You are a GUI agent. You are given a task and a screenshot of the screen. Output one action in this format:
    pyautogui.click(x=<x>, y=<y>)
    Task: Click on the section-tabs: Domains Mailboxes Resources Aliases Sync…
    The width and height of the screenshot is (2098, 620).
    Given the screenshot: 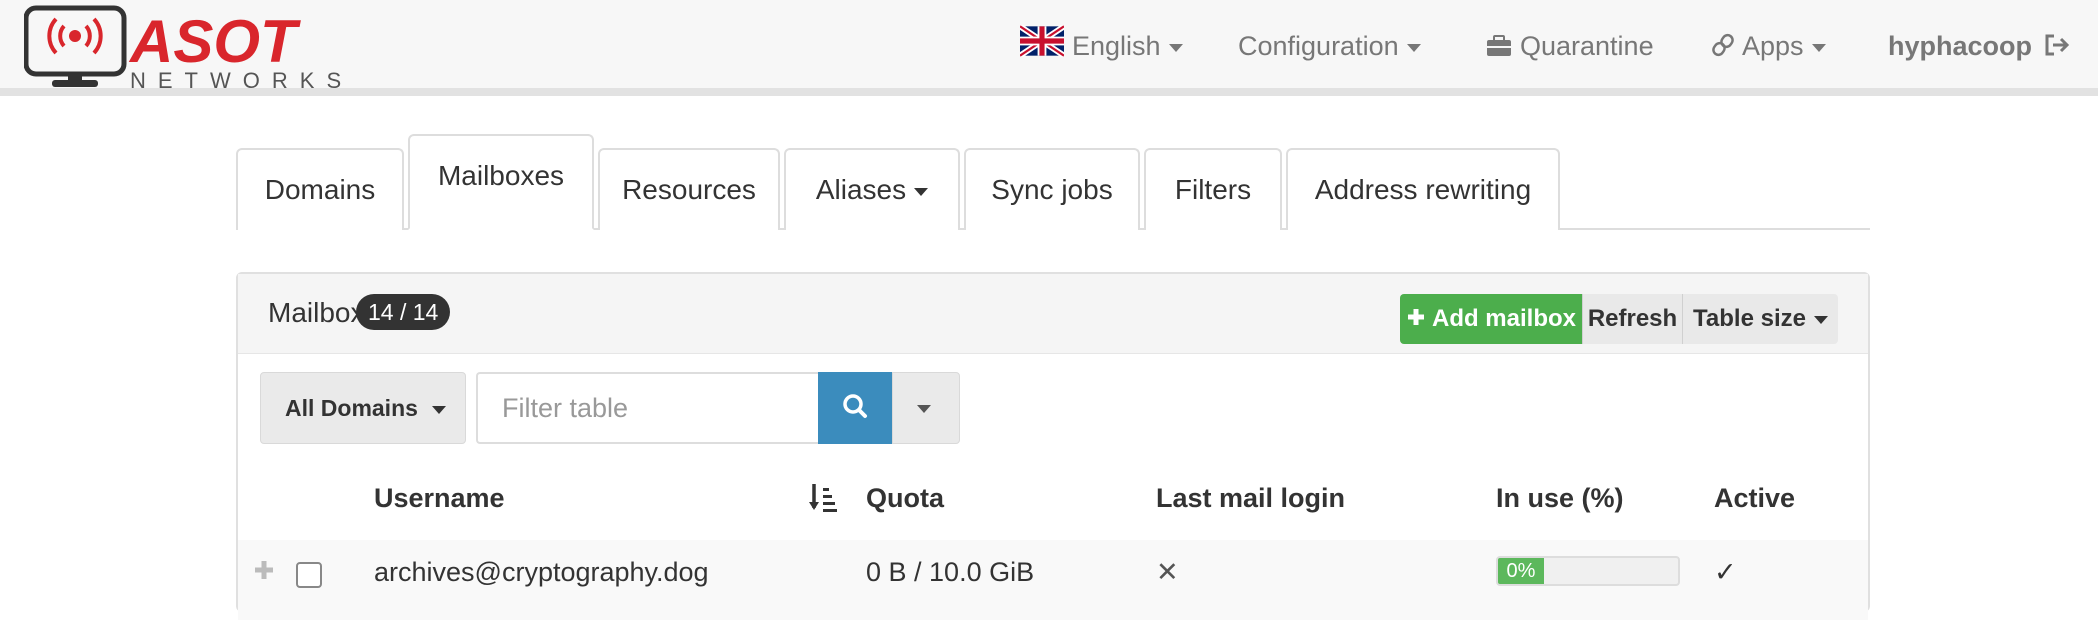 What is the action you would take?
    pyautogui.click(x=1053, y=182)
    